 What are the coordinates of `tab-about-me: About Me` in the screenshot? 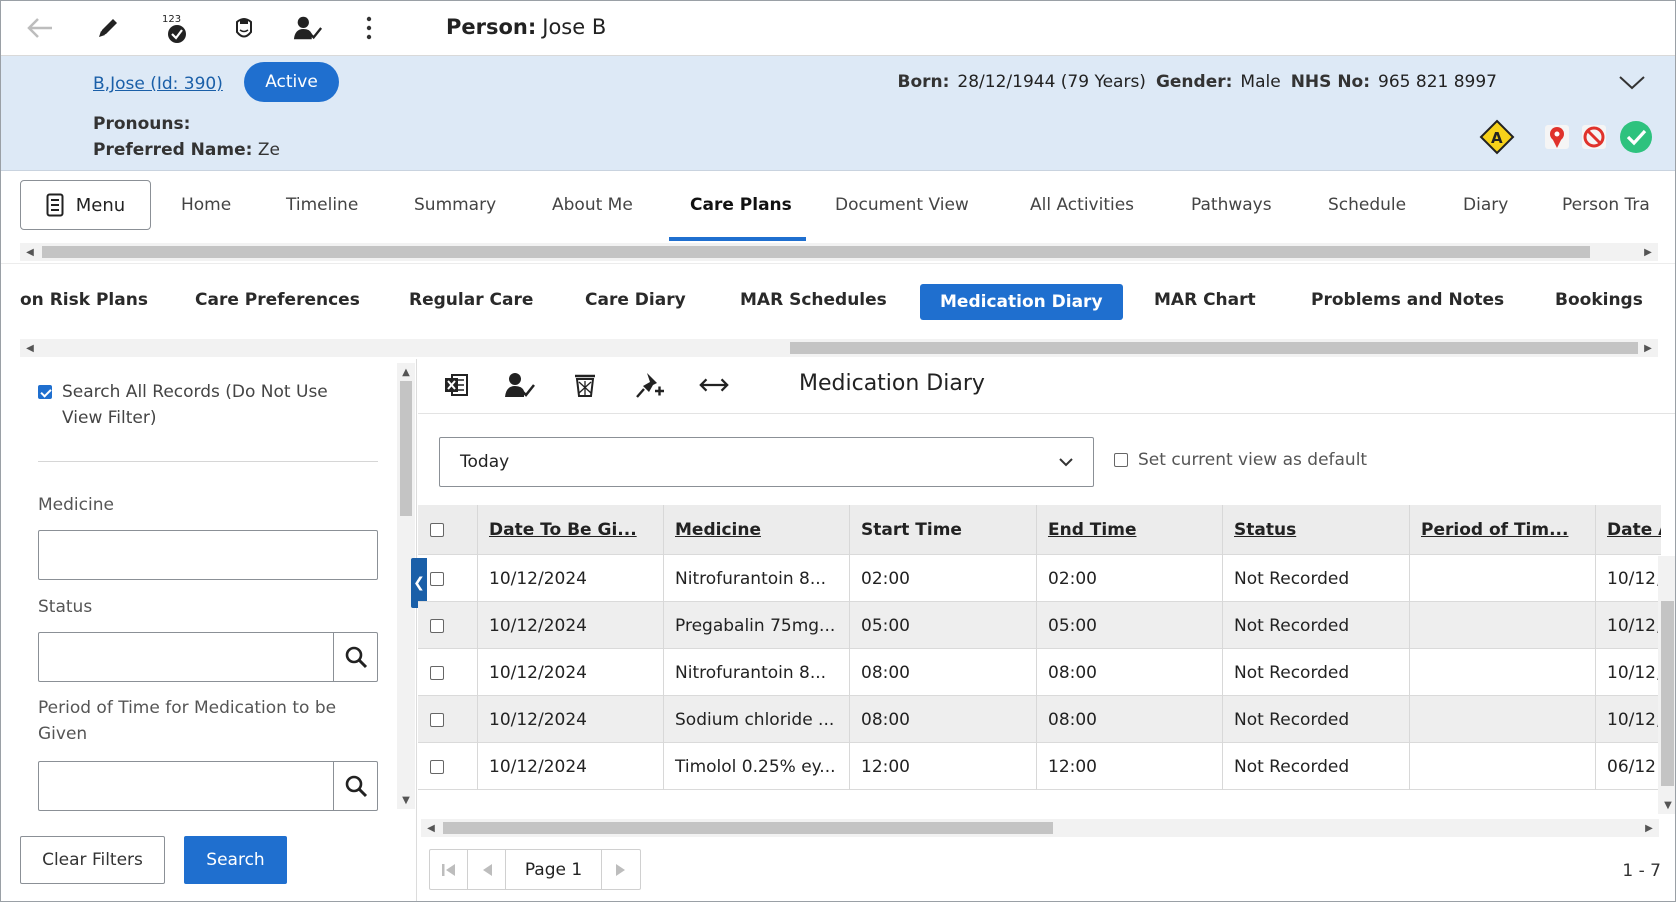 It's located at (592, 205).